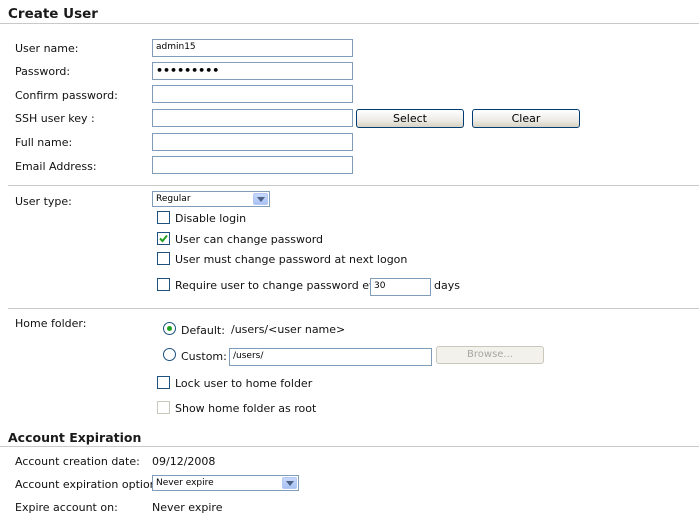  I want to click on full-name-label: Full name:, so click(44, 142).